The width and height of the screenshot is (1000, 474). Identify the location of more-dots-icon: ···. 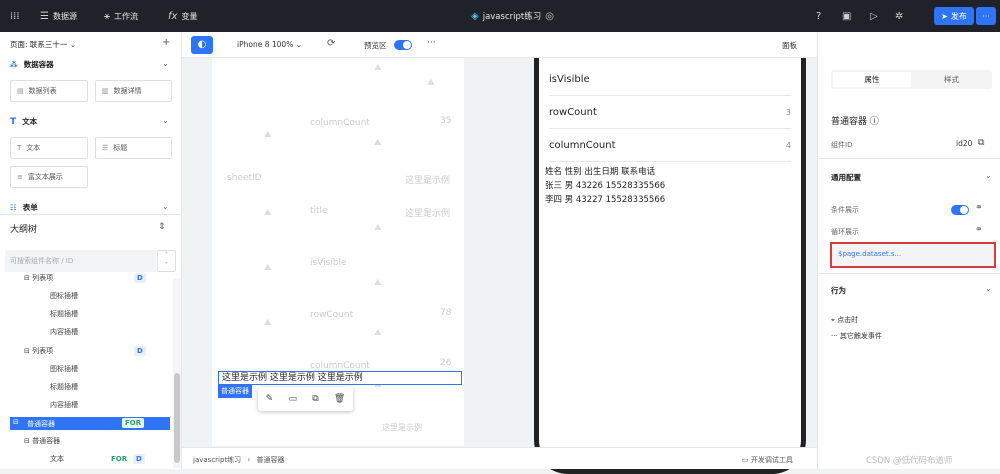
(834, 336).